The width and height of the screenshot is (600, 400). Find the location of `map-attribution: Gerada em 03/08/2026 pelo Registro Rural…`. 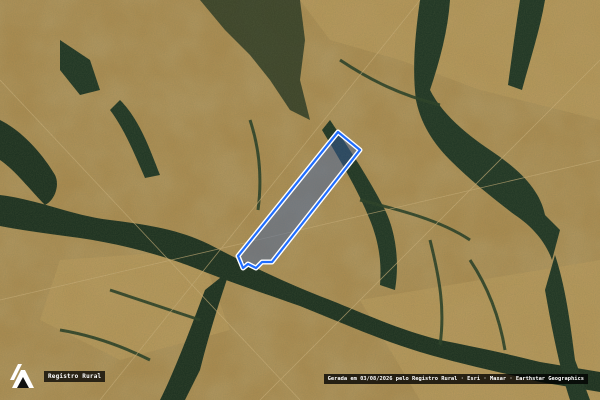

map-attribution: Gerada em 03/08/2026 pelo Registro Rural… is located at coordinates (455, 379).